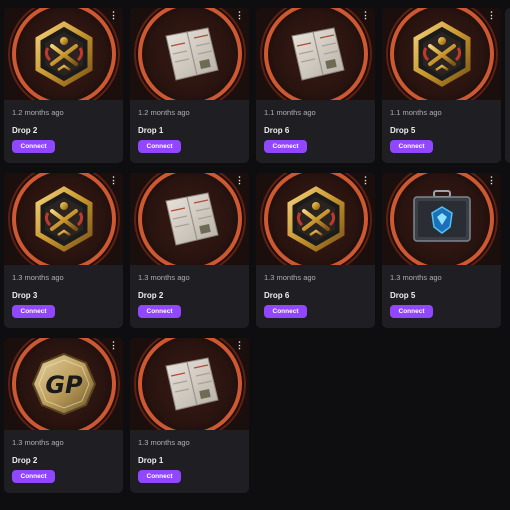 Image resolution: width=510 pixels, height=510 pixels. I want to click on gp-coin-icon: GP, so click(63, 384).